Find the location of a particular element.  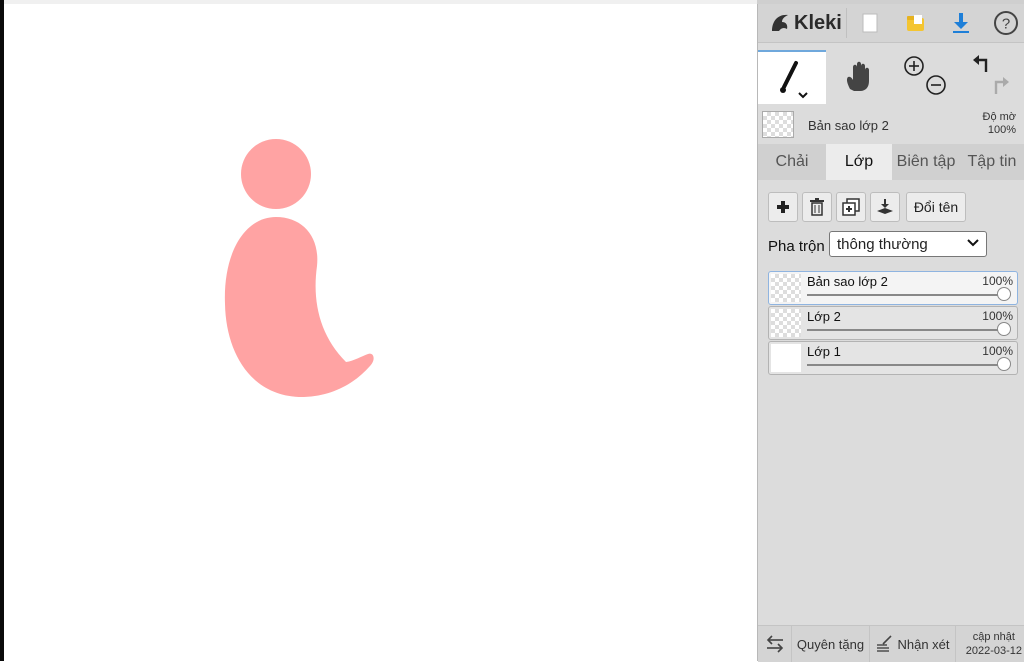

layer-name: Bản sao lớp 2 is located at coordinates (847, 281).